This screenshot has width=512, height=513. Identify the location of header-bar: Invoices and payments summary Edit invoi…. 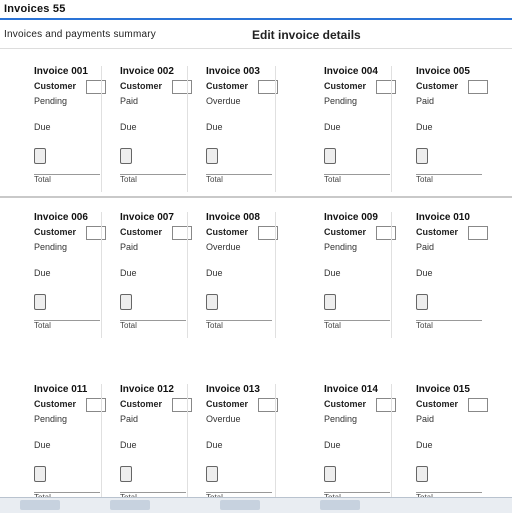
(256, 36).